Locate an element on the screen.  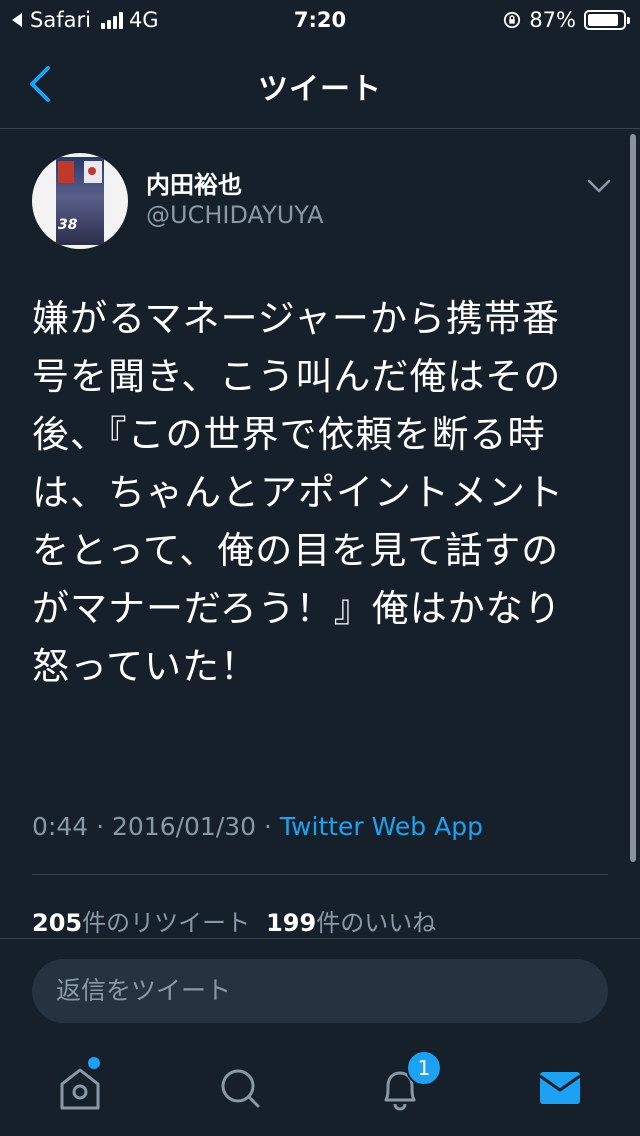
like-stat: 199件のいいね is located at coordinates (351, 923).